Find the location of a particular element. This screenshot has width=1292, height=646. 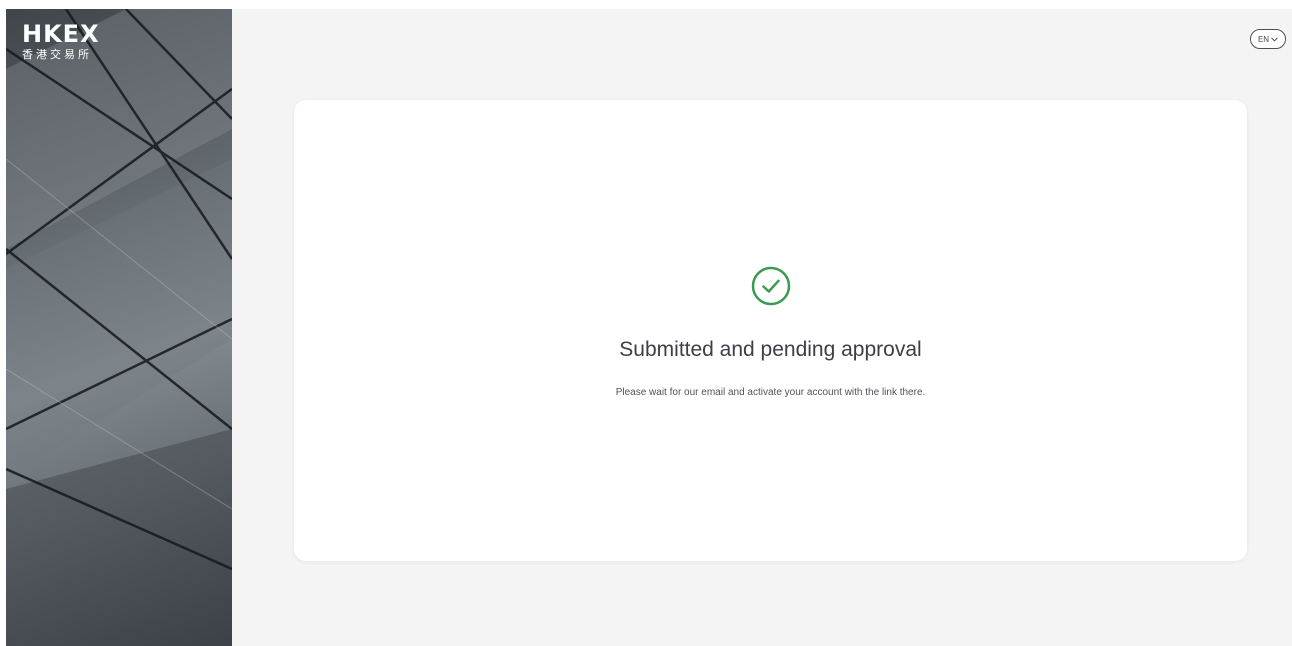

logo-text: HKEX is located at coordinates (61, 34).